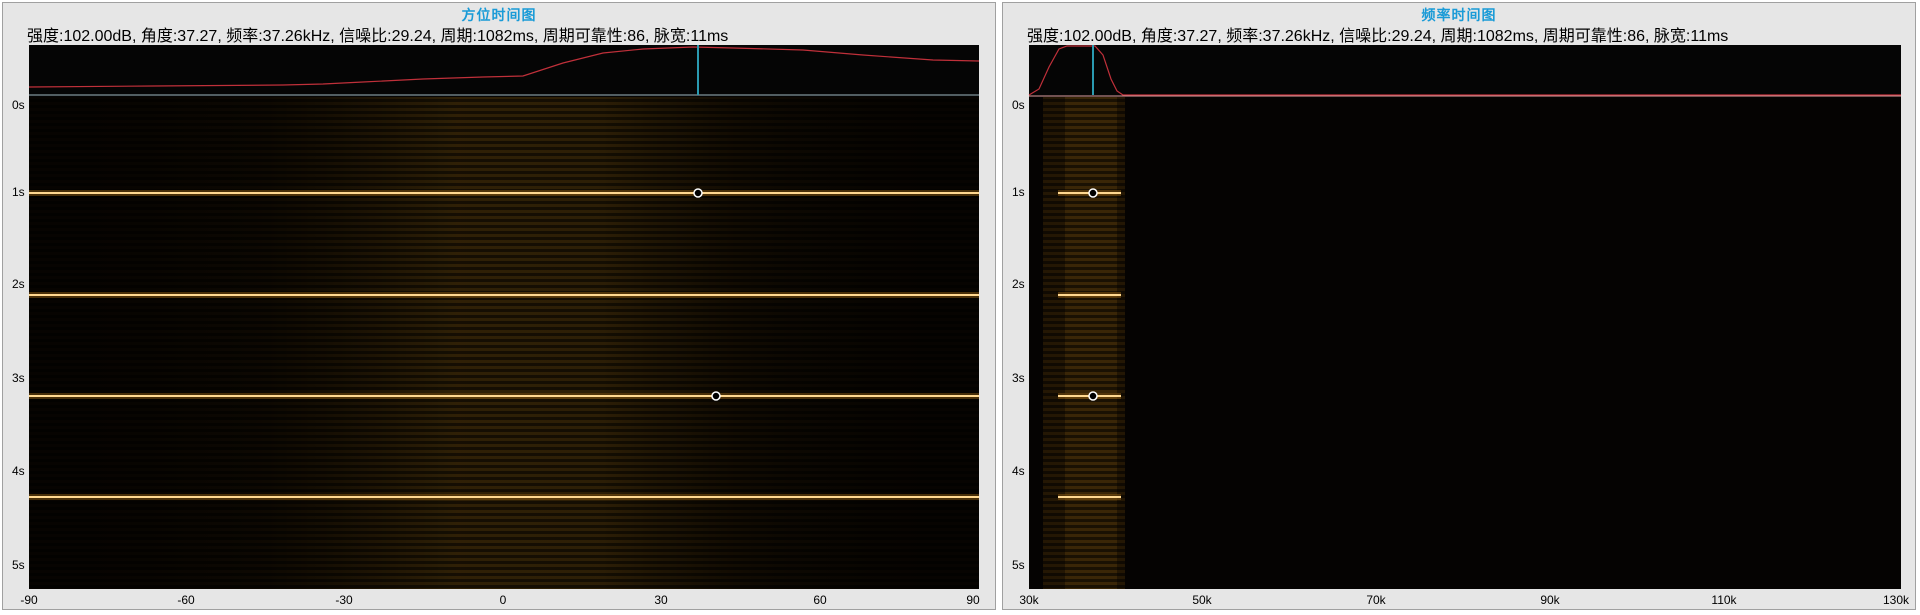  I want to click on x-tick-label: 60, so click(820, 600).